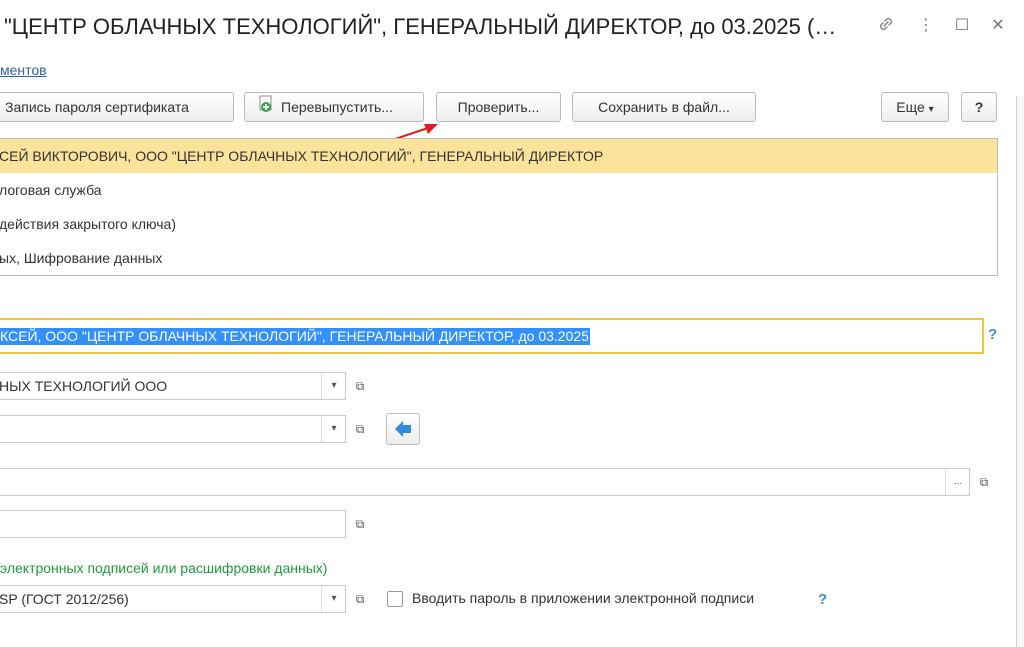 The image size is (1024, 647). Describe the element at coordinates (498, 258) in the screenshot. I see `info-row-usage: ых, Шифрование данных` at that location.